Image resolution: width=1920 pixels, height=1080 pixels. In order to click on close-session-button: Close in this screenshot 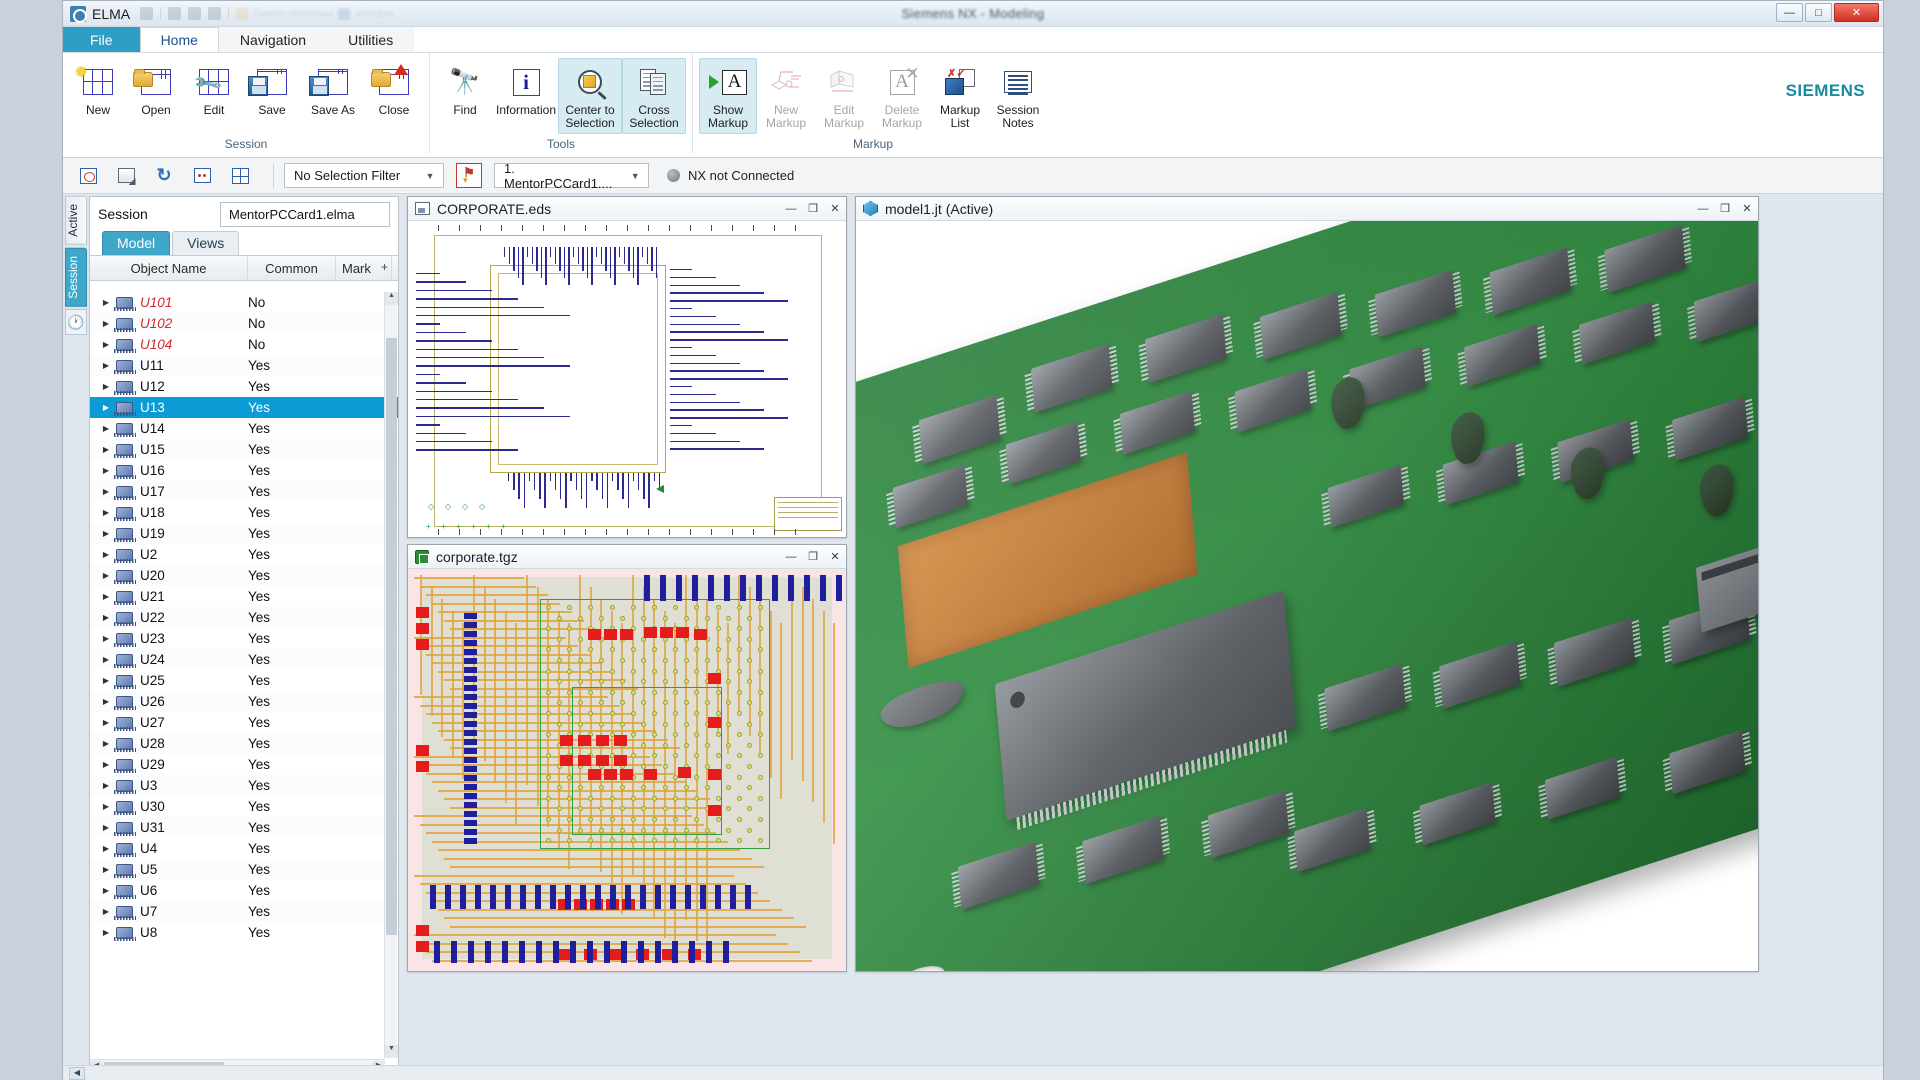, I will do `click(394, 96)`.